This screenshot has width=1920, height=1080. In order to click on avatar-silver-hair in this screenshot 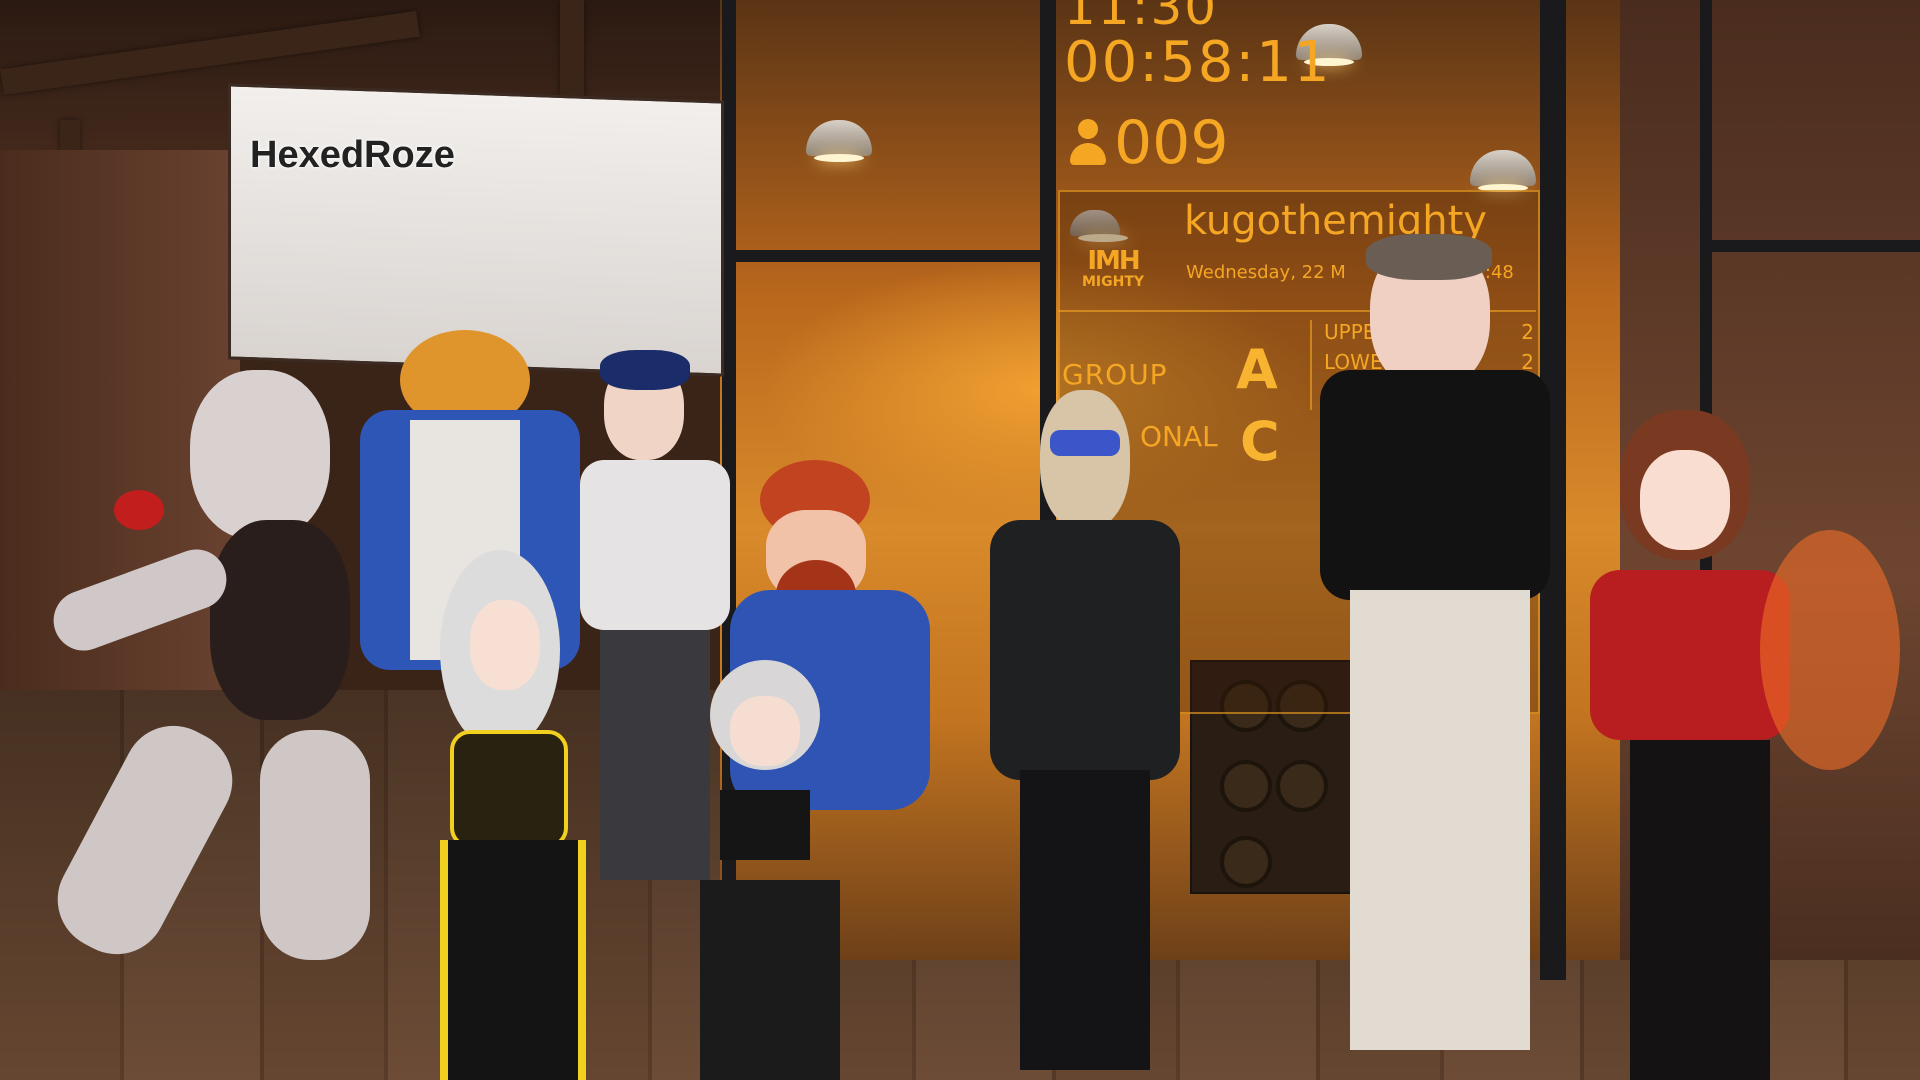, I will do `click(765, 870)`.